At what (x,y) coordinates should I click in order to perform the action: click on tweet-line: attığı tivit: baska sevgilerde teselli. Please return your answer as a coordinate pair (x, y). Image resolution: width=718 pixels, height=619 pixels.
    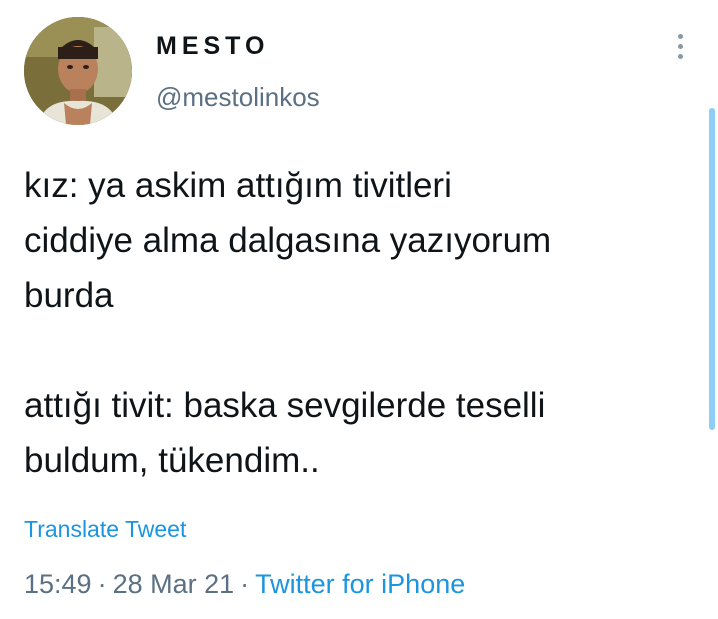
    Looking at the image, I should click on (285, 405).